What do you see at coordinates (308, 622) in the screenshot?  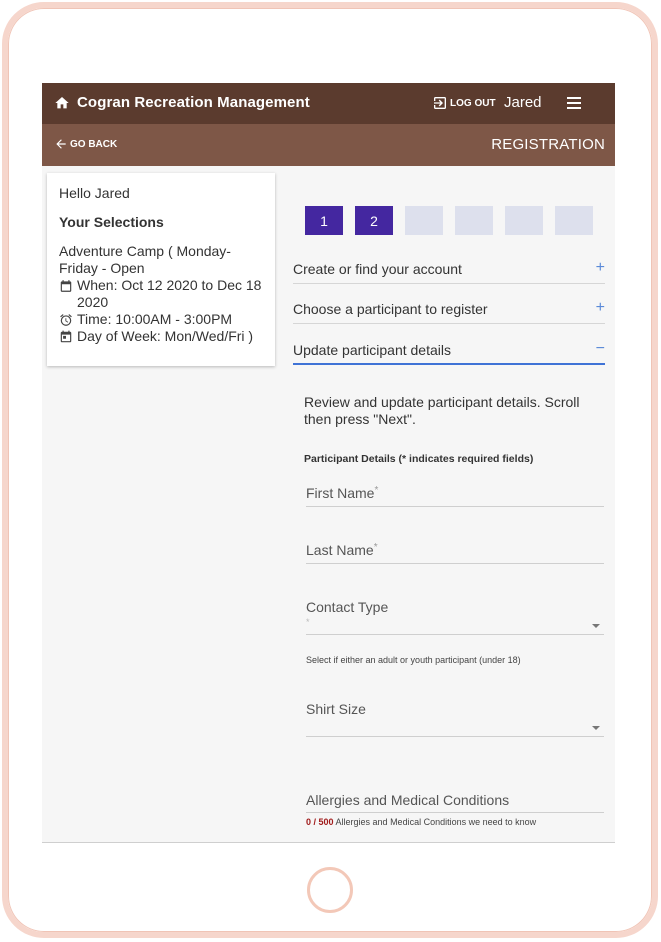 I see `contact-type-required-mark: *` at bounding box center [308, 622].